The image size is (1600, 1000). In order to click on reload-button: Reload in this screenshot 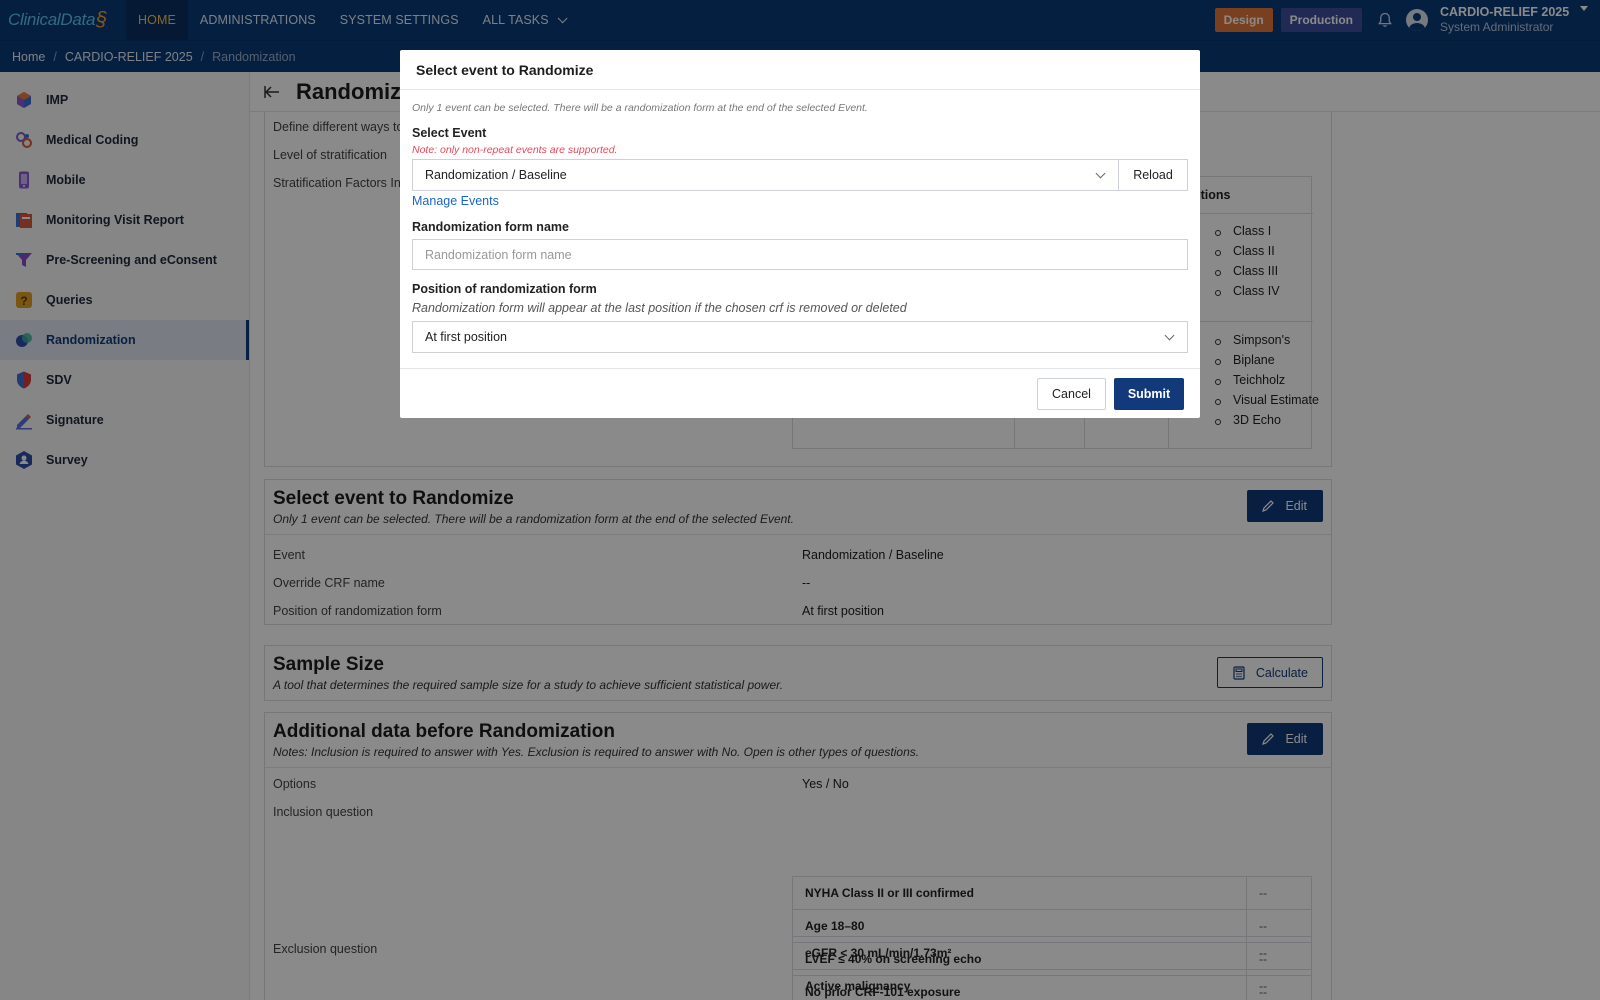, I will do `click(1153, 175)`.